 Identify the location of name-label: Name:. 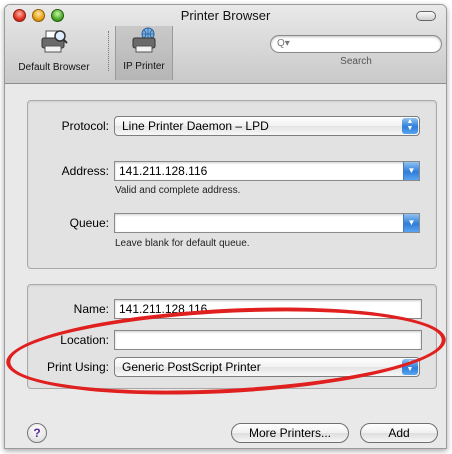
(91, 309).